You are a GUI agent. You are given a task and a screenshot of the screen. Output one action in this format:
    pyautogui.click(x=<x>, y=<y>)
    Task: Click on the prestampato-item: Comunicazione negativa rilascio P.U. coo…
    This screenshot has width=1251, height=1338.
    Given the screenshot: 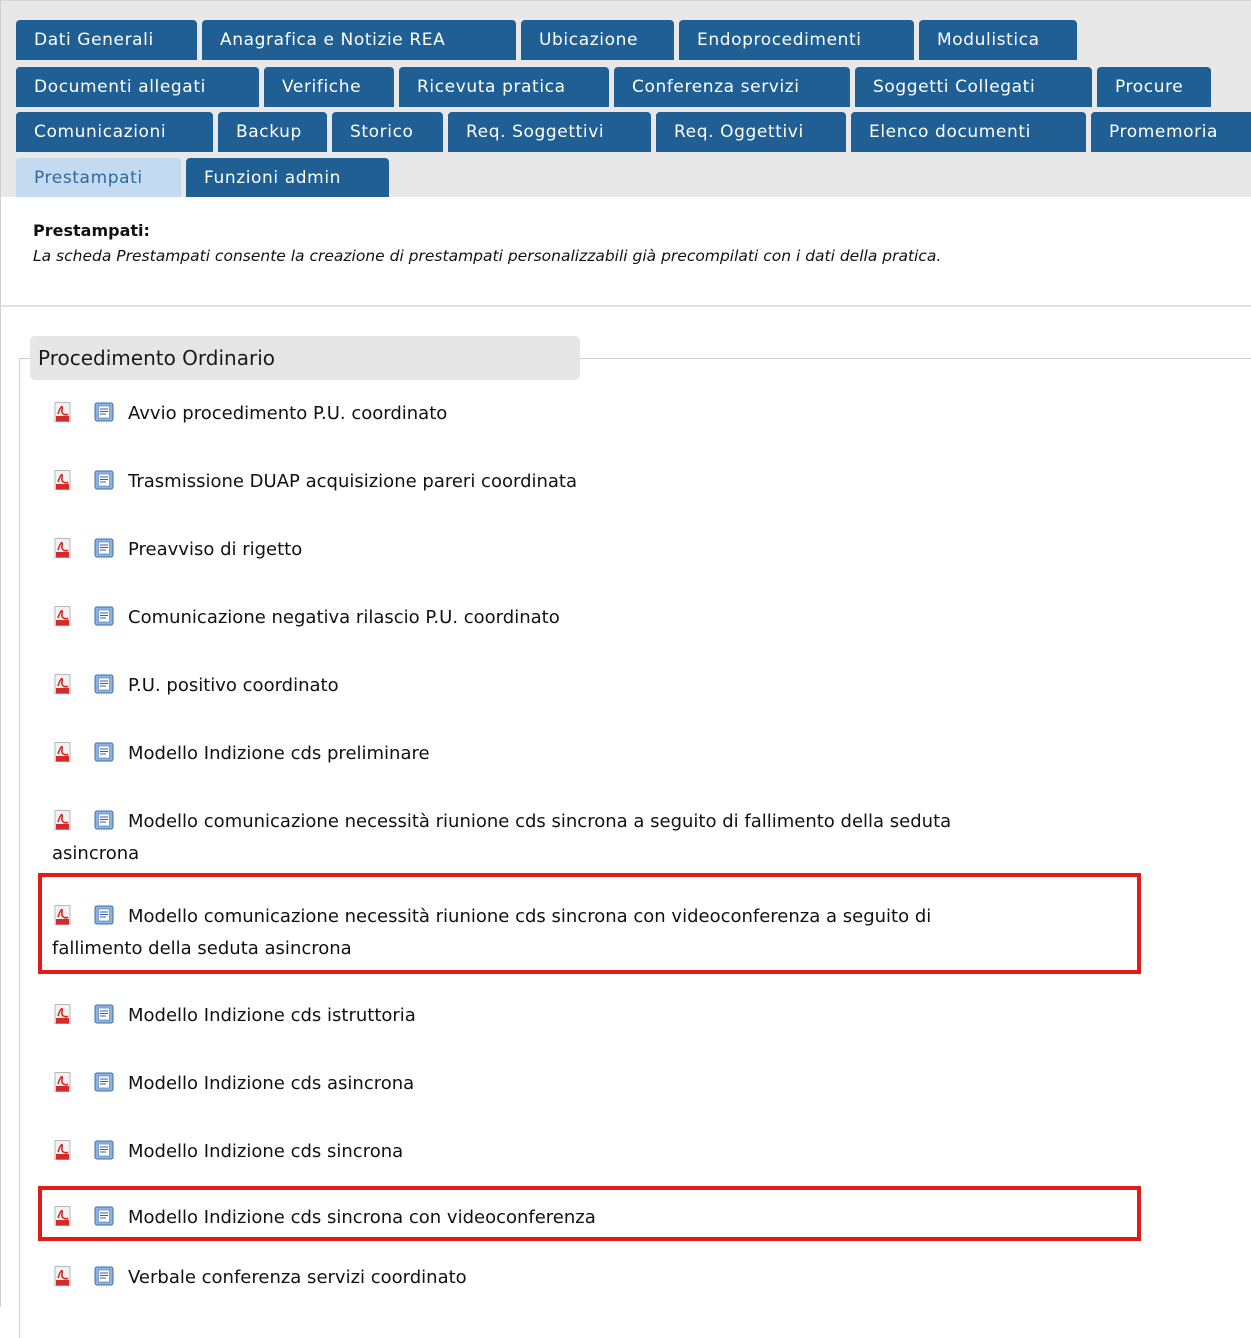 What is the action you would take?
    pyautogui.click(x=602, y=618)
    